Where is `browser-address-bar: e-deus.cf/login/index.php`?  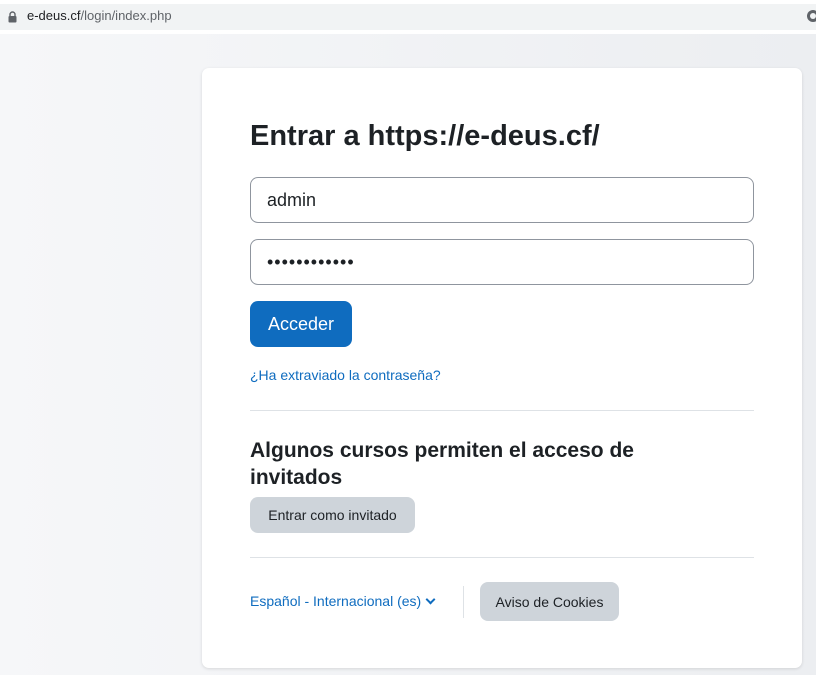 browser-address-bar: e-deus.cf/login/index.php is located at coordinates (408, 17).